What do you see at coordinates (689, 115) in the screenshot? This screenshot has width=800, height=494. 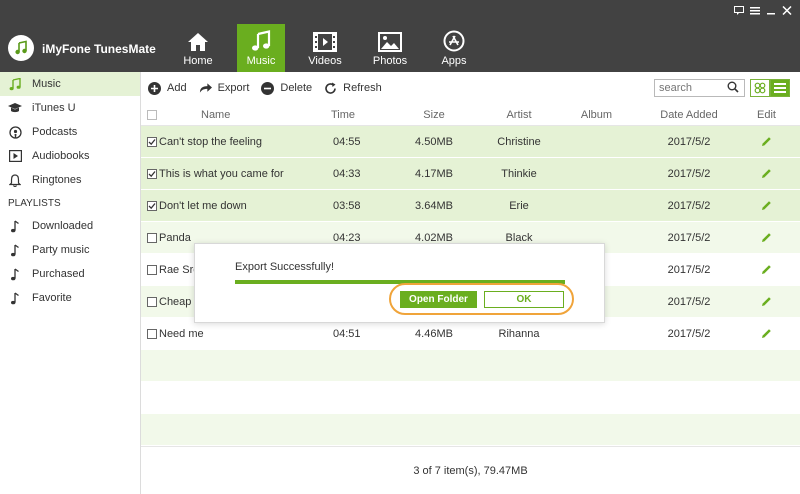 I see `header-date-added: Date Added` at bounding box center [689, 115].